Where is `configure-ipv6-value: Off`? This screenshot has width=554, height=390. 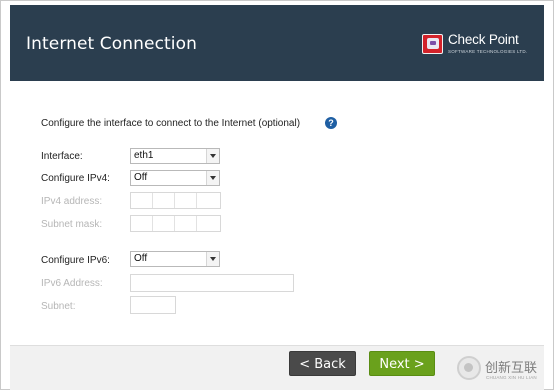
configure-ipv6-value: Off is located at coordinates (141, 258).